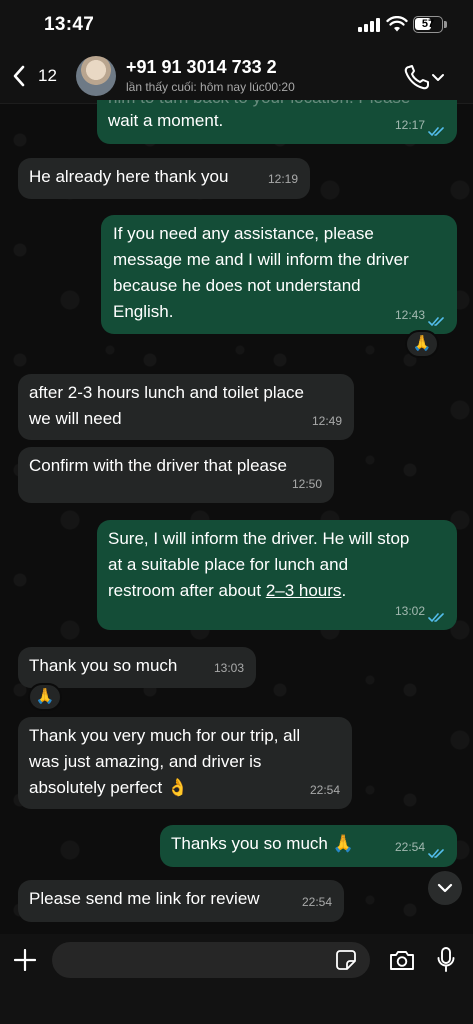 This screenshot has height=1024, width=473. Describe the element at coordinates (210, 87) in the screenshot. I see `last-seen: lần thấy cuối: hôm nay lúc00:20` at that location.